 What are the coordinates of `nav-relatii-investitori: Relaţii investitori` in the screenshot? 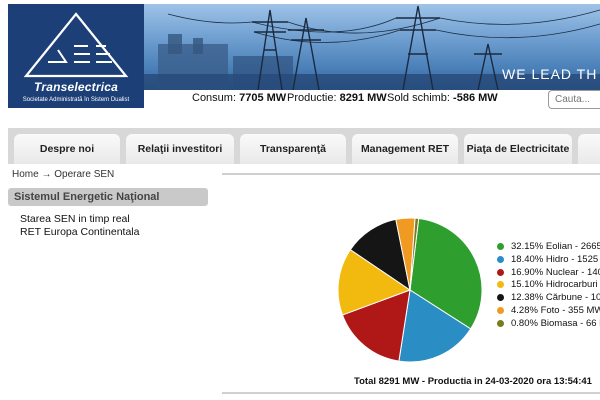 It's located at (180, 149).